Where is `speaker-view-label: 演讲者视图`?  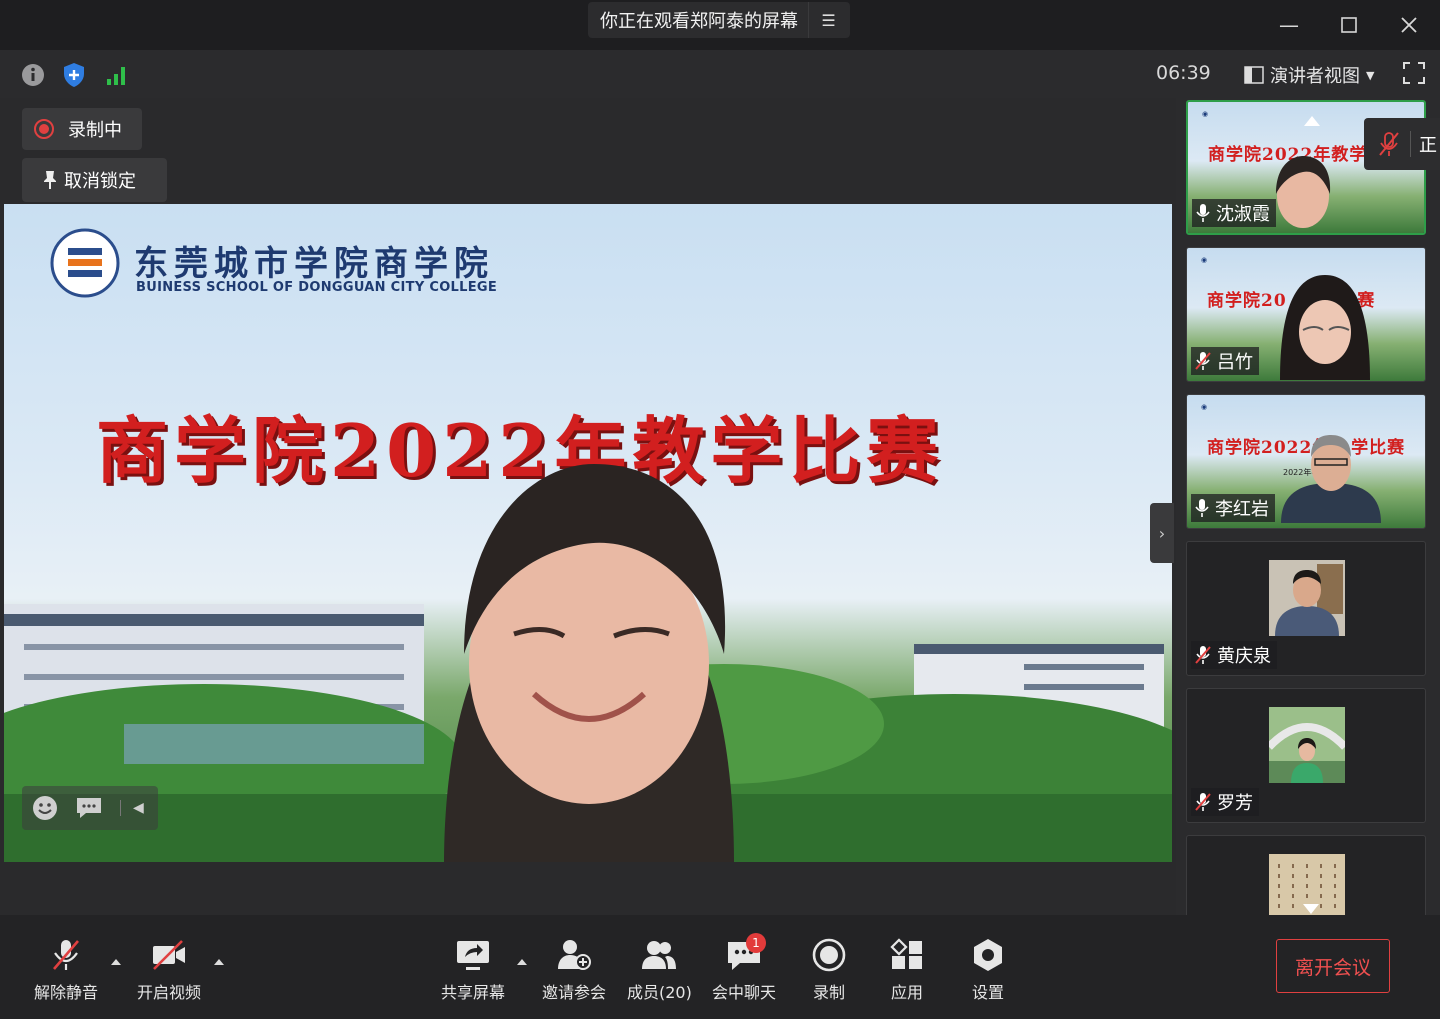
speaker-view-label: 演讲者视图 is located at coordinates (1315, 76).